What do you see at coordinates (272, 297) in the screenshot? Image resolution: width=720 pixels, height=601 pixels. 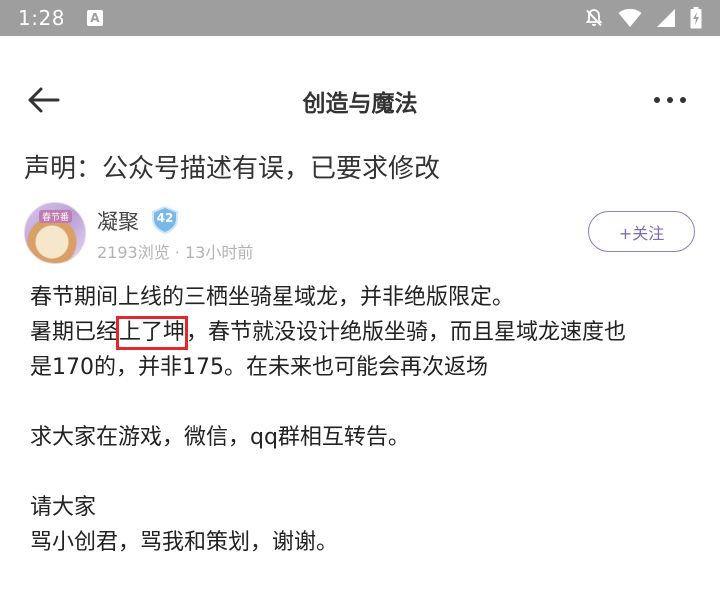 I see `body-line: 春节期间上线的三栖坐骑星域龙，并非绝版限定。` at bounding box center [272, 297].